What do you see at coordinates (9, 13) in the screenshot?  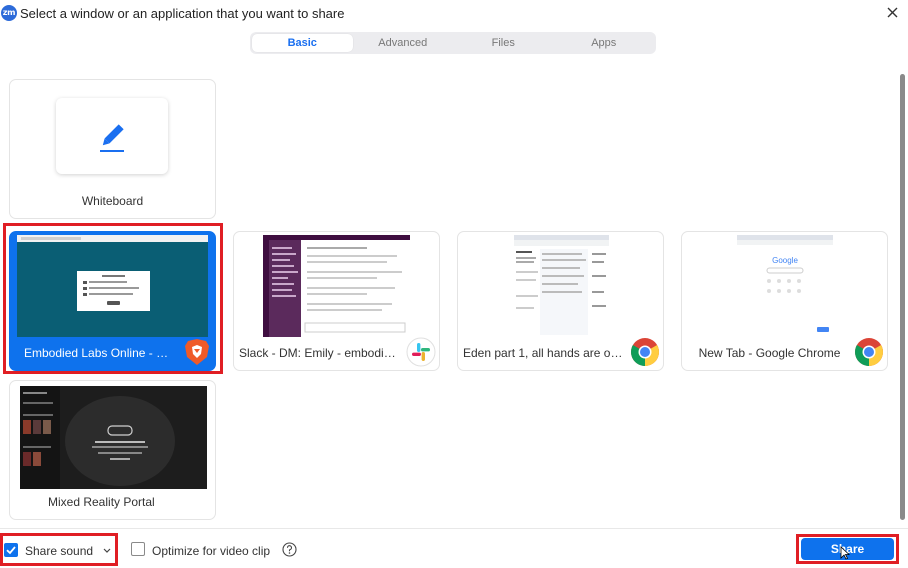 I see `zoom-logo-icon: zm` at bounding box center [9, 13].